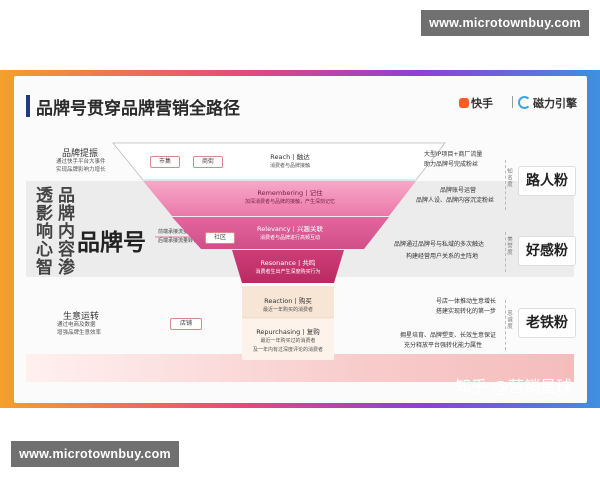 Image resolution: width=600 pixels, height=480 pixels. I want to click on right-g2-vertical: 美誉度, so click(509, 246).